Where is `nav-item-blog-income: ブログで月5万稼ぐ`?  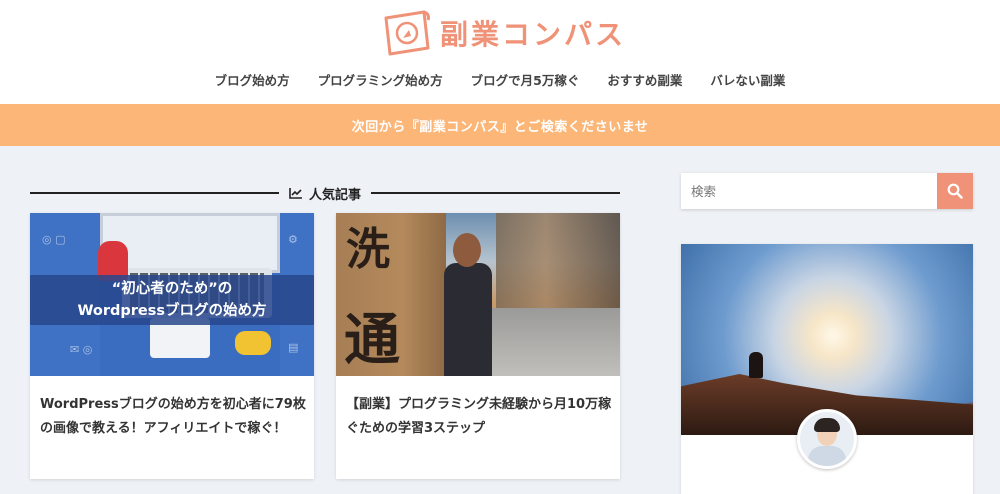
nav-item-blog-income: ブログで月5万稼ぐ is located at coordinates (525, 79).